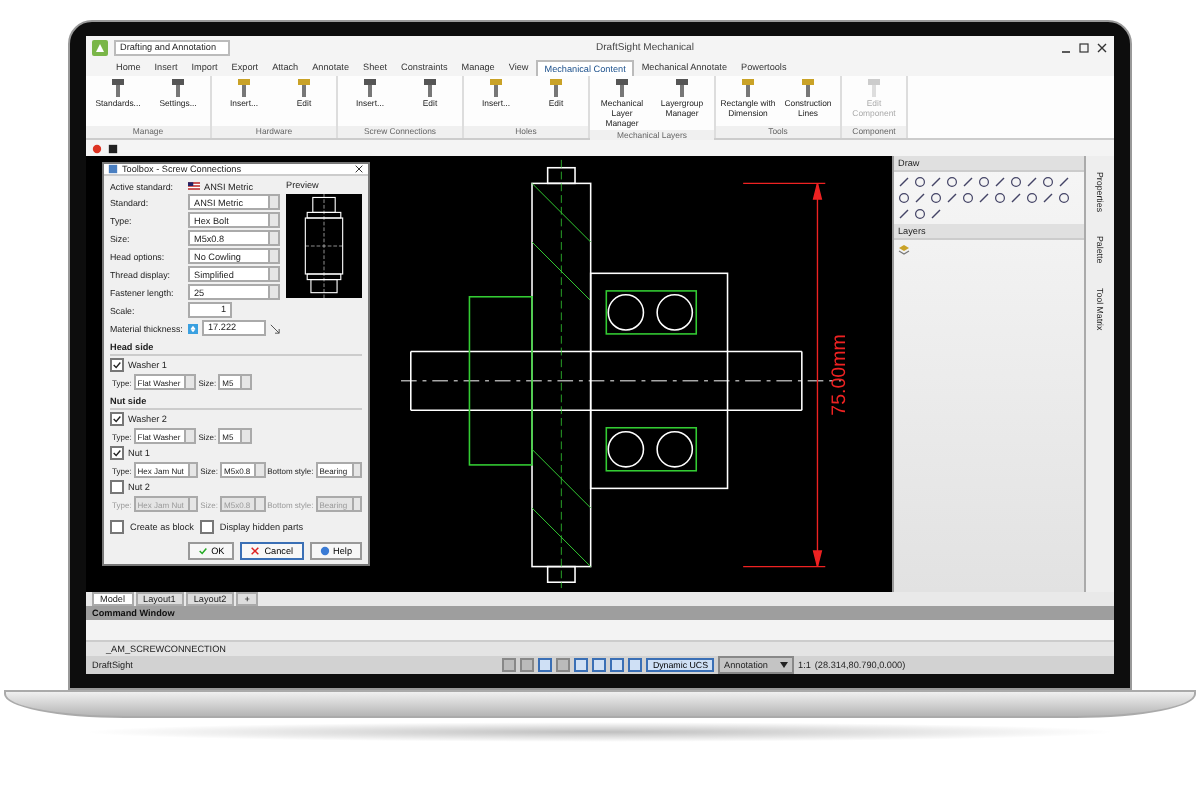 Image resolution: width=1200 pixels, height=800 pixels. What do you see at coordinates (324, 246) in the screenshot?
I see `bolt-preview-drawing` at bounding box center [324, 246].